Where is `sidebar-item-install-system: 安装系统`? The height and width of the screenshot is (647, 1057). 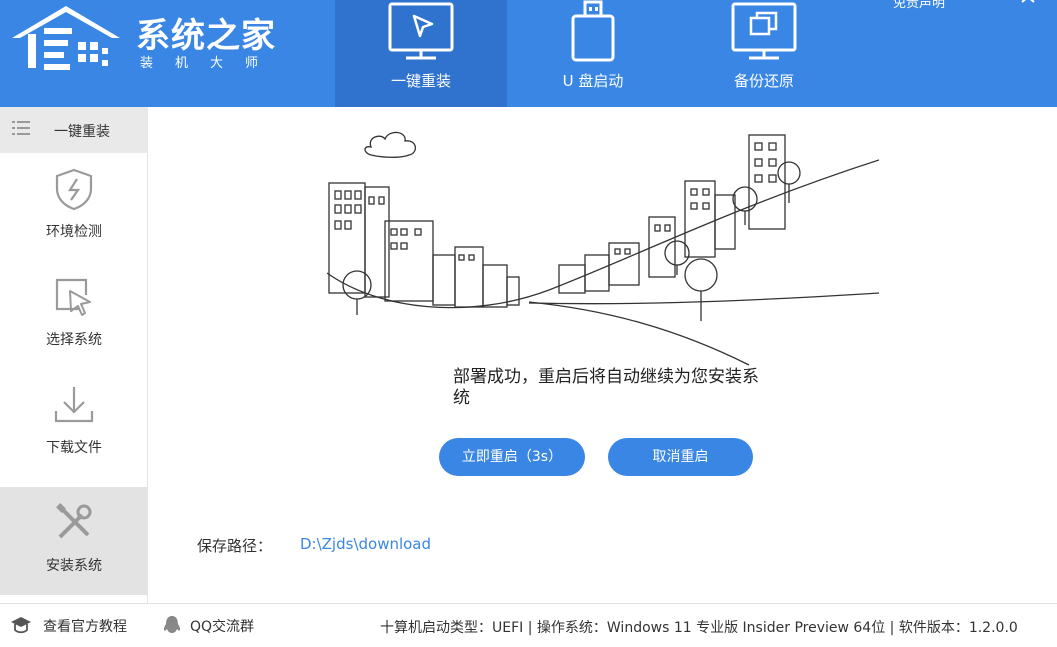
sidebar-item-install-system: 安装系统 is located at coordinates (74, 541).